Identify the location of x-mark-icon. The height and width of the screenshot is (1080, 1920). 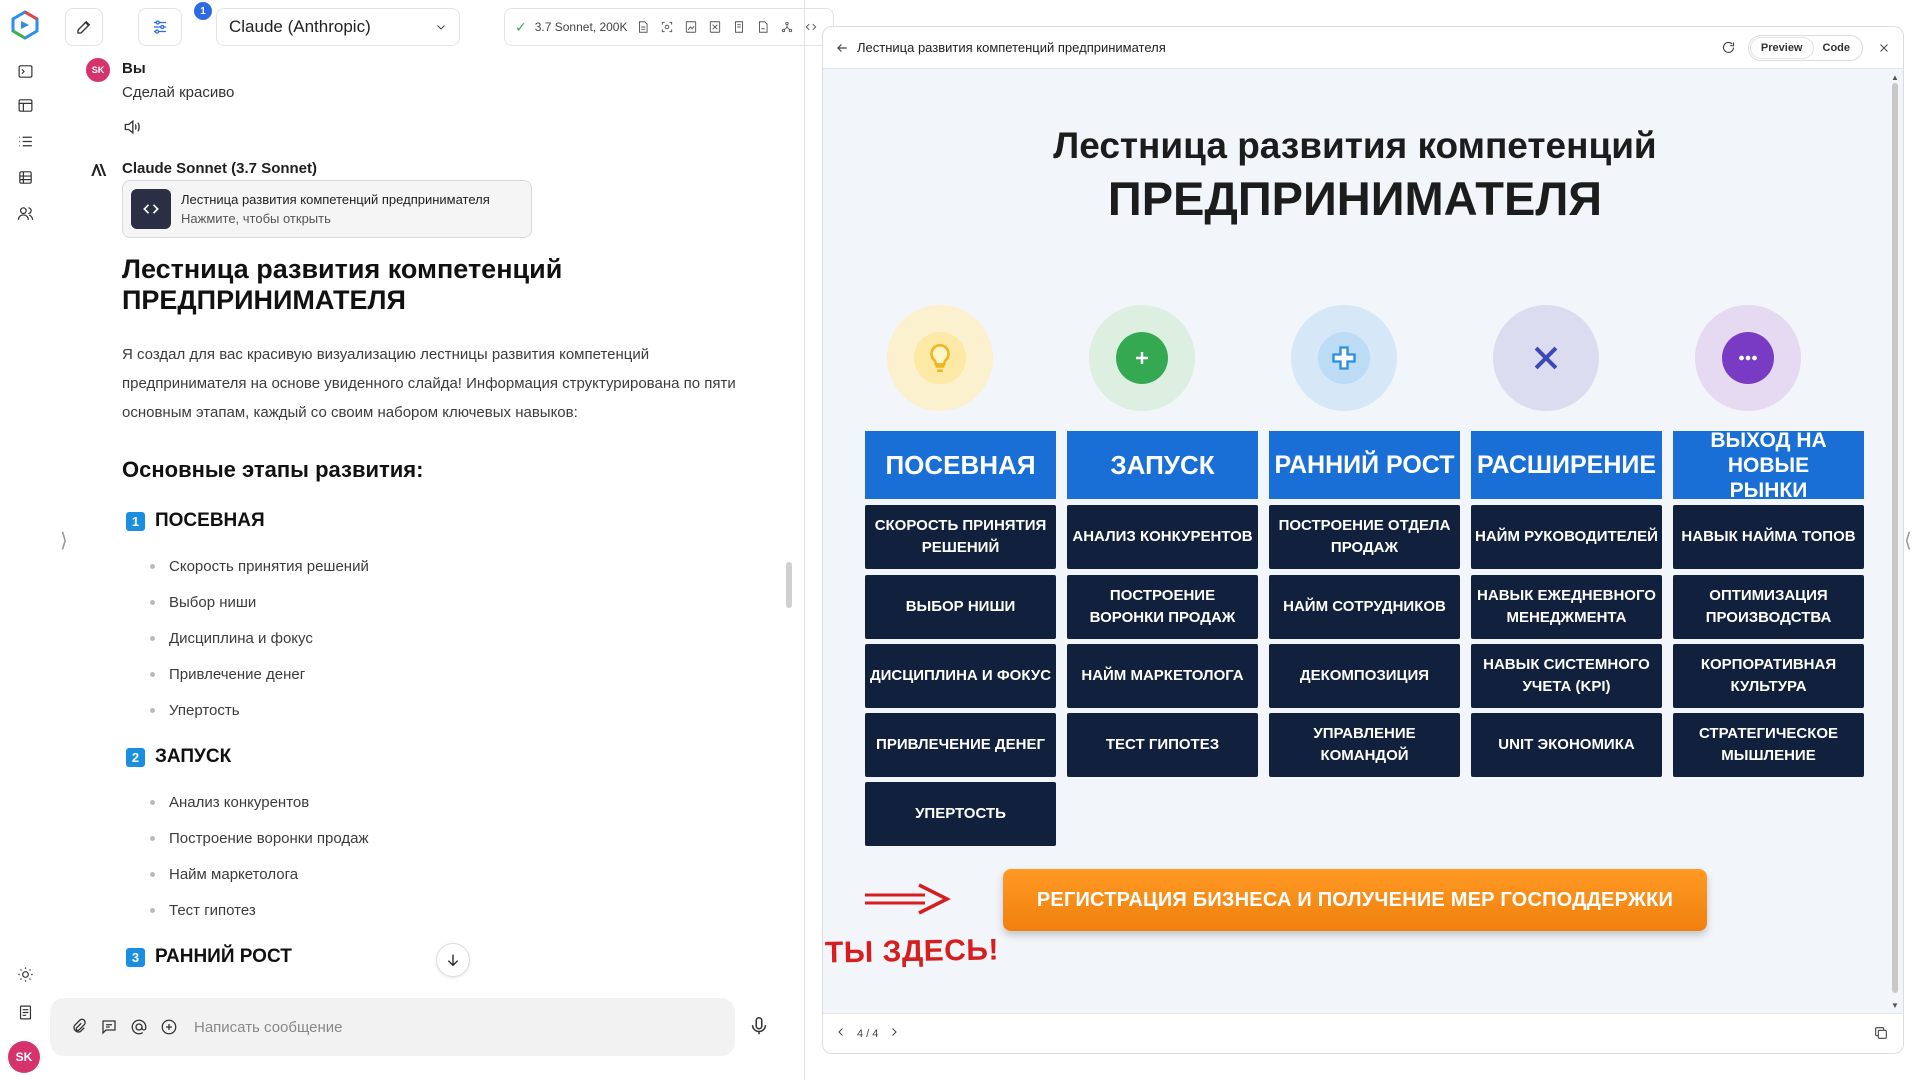
(1546, 358).